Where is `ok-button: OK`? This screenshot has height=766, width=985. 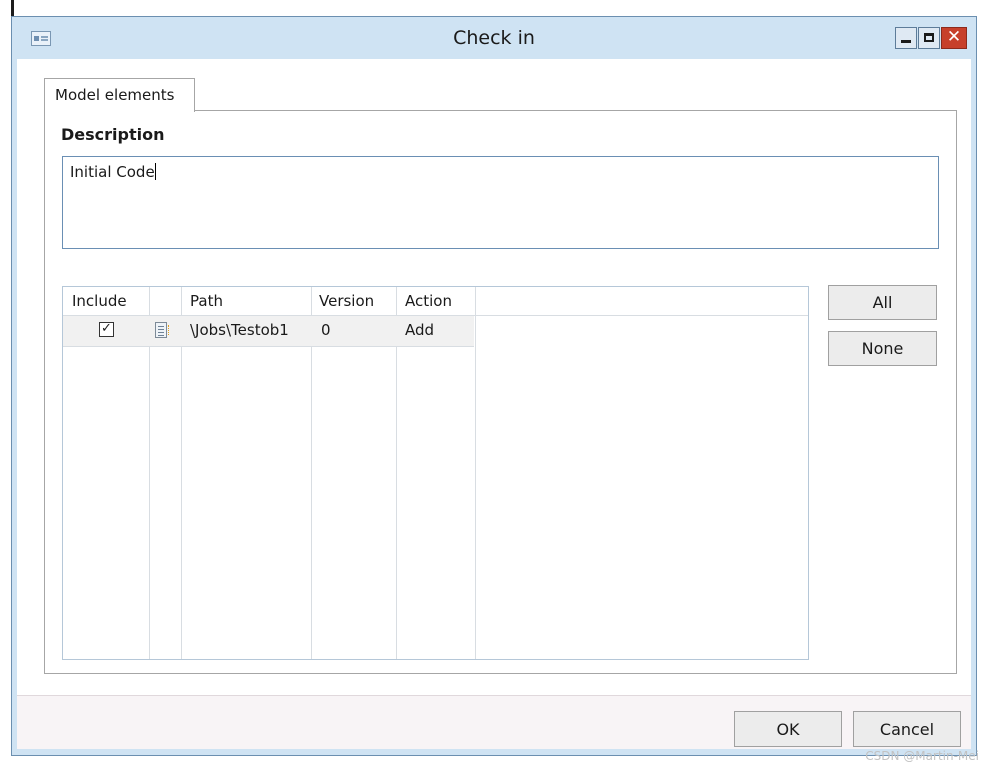 ok-button: OK is located at coordinates (788, 729).